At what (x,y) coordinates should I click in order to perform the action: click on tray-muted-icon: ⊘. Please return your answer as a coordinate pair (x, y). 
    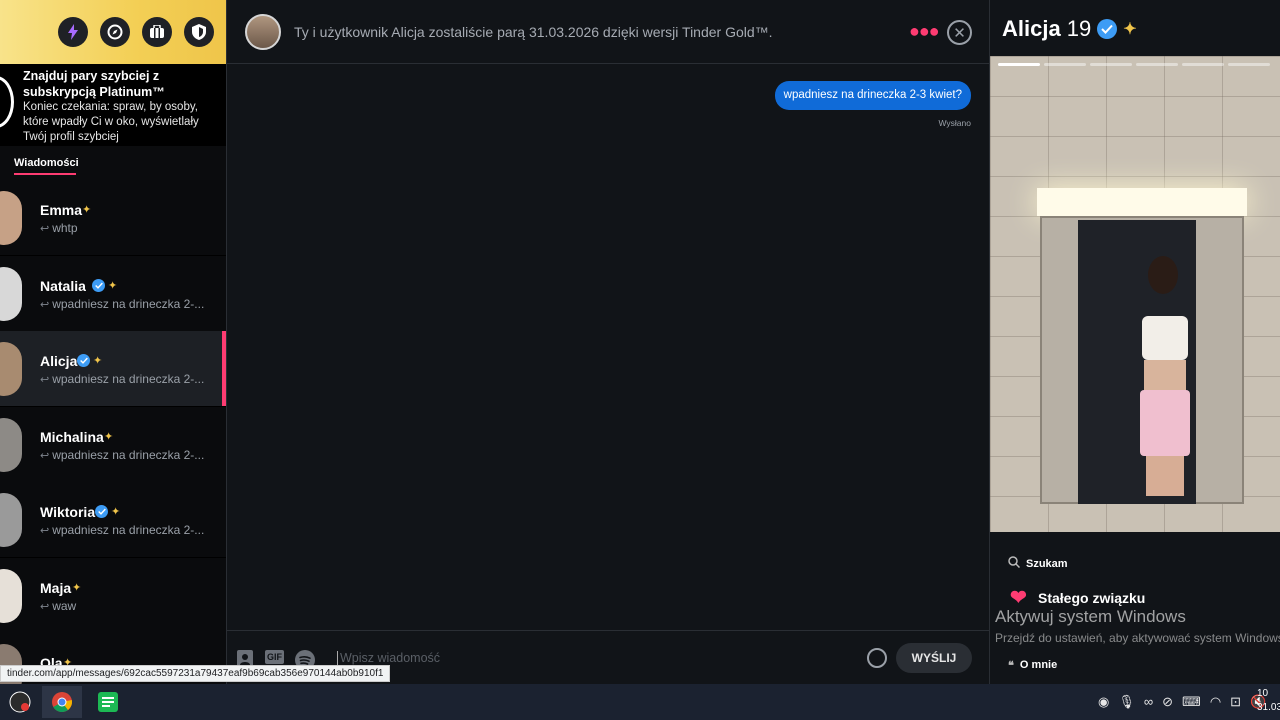
    Looking at the image, I should click on (1167, 702).